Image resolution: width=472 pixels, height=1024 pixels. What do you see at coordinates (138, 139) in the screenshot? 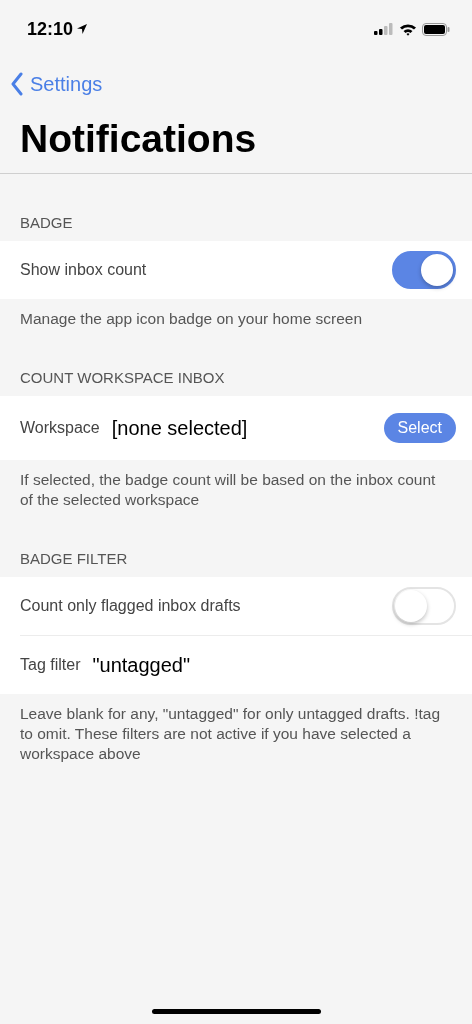
I see `page-title: Notifications` at bounding box center [138, 139].